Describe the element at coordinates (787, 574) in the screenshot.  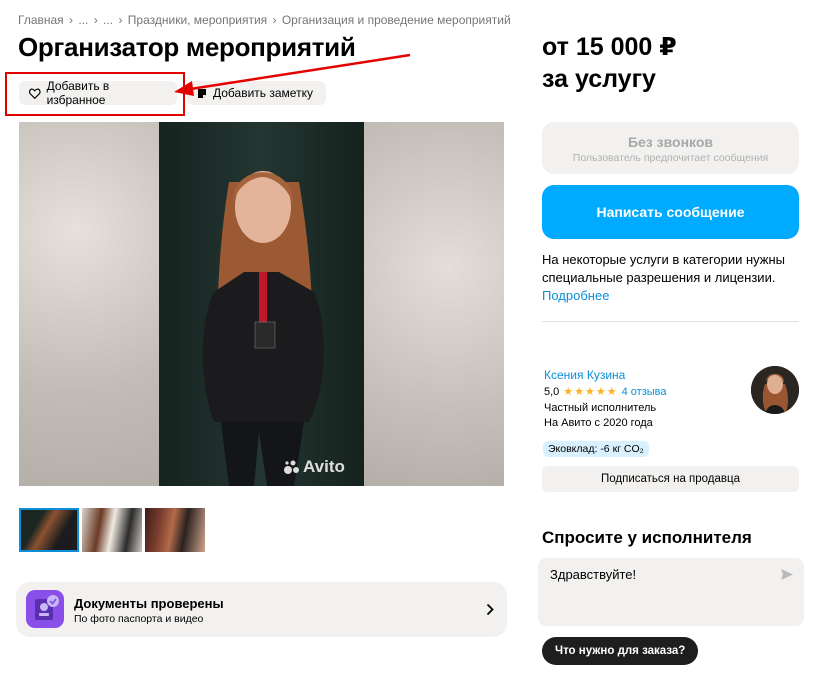
I see `send-icon` at that location.